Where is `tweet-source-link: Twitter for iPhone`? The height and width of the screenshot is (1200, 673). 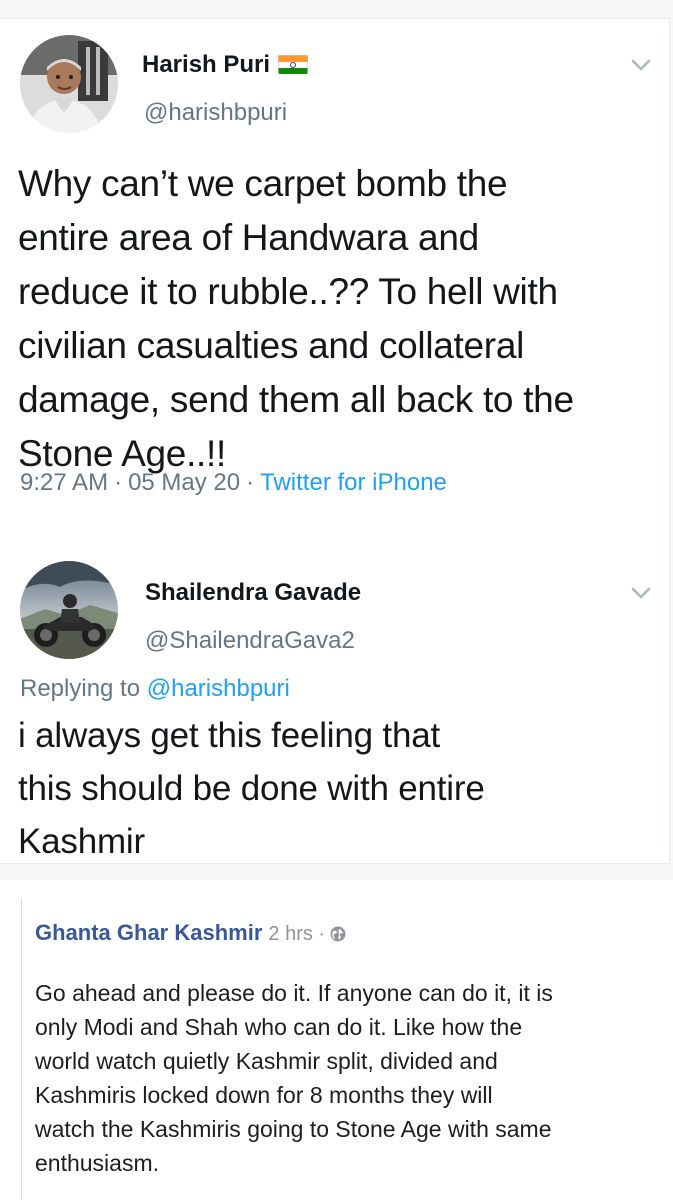 tweet-source-link: Twitter for iPhone is located at coordinates (353, 482).